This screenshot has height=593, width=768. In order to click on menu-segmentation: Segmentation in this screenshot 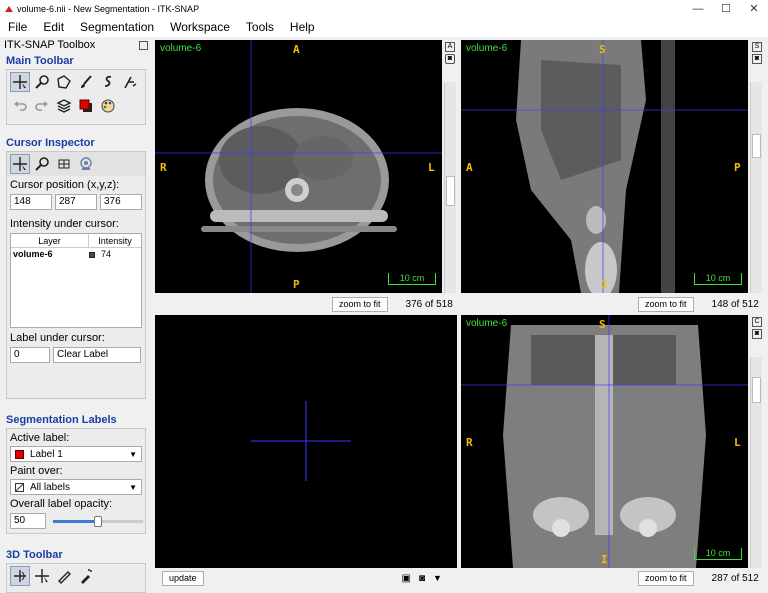, I will do `click(117, 27)`.